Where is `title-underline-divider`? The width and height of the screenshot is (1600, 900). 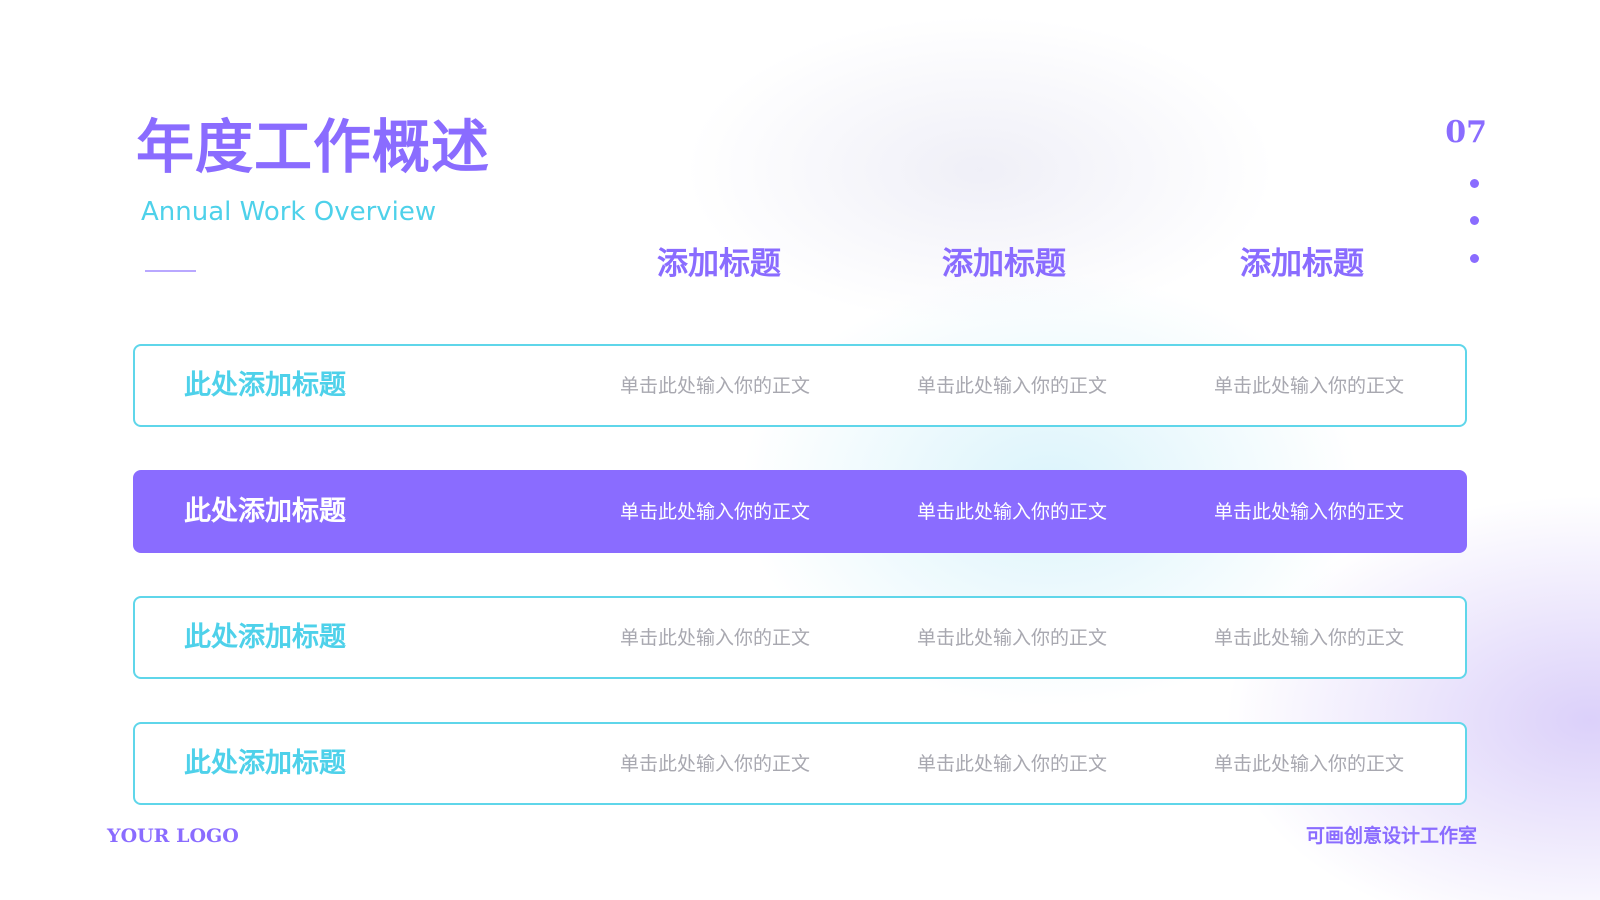 title-underline-divider is located at coordinates (170, 271).